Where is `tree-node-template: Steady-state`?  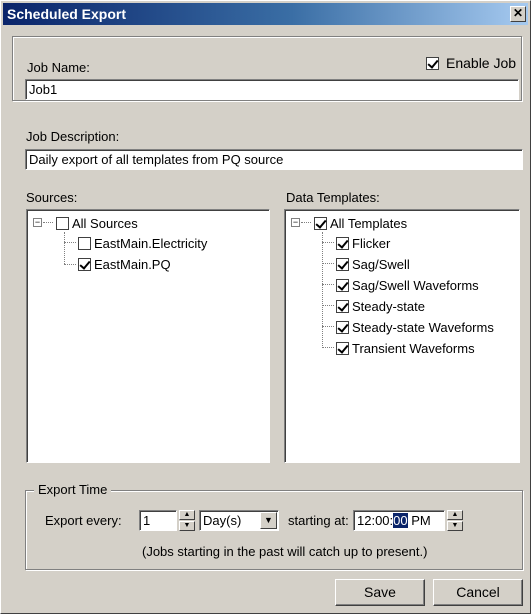 tree-node-template: Steady-state is located at coordinates (380, 306).